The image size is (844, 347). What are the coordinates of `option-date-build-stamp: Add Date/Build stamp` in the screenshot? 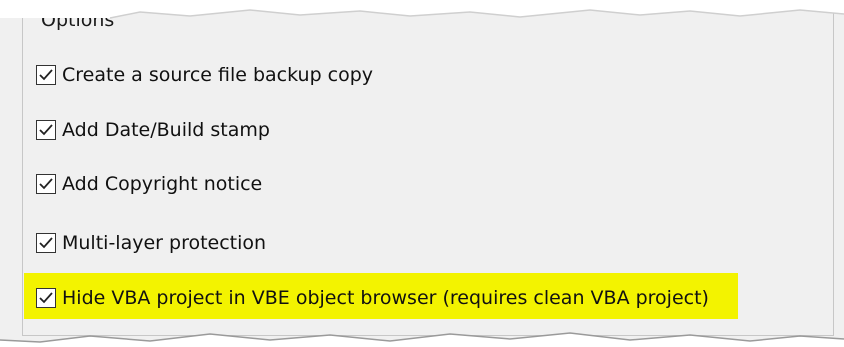 It's located at (153, 130).